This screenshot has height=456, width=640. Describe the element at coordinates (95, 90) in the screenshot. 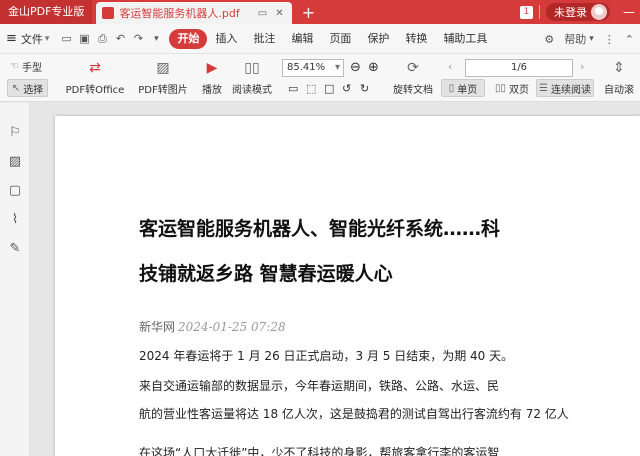

I see `pdf-to-office-label: PDF转Office` at that location.